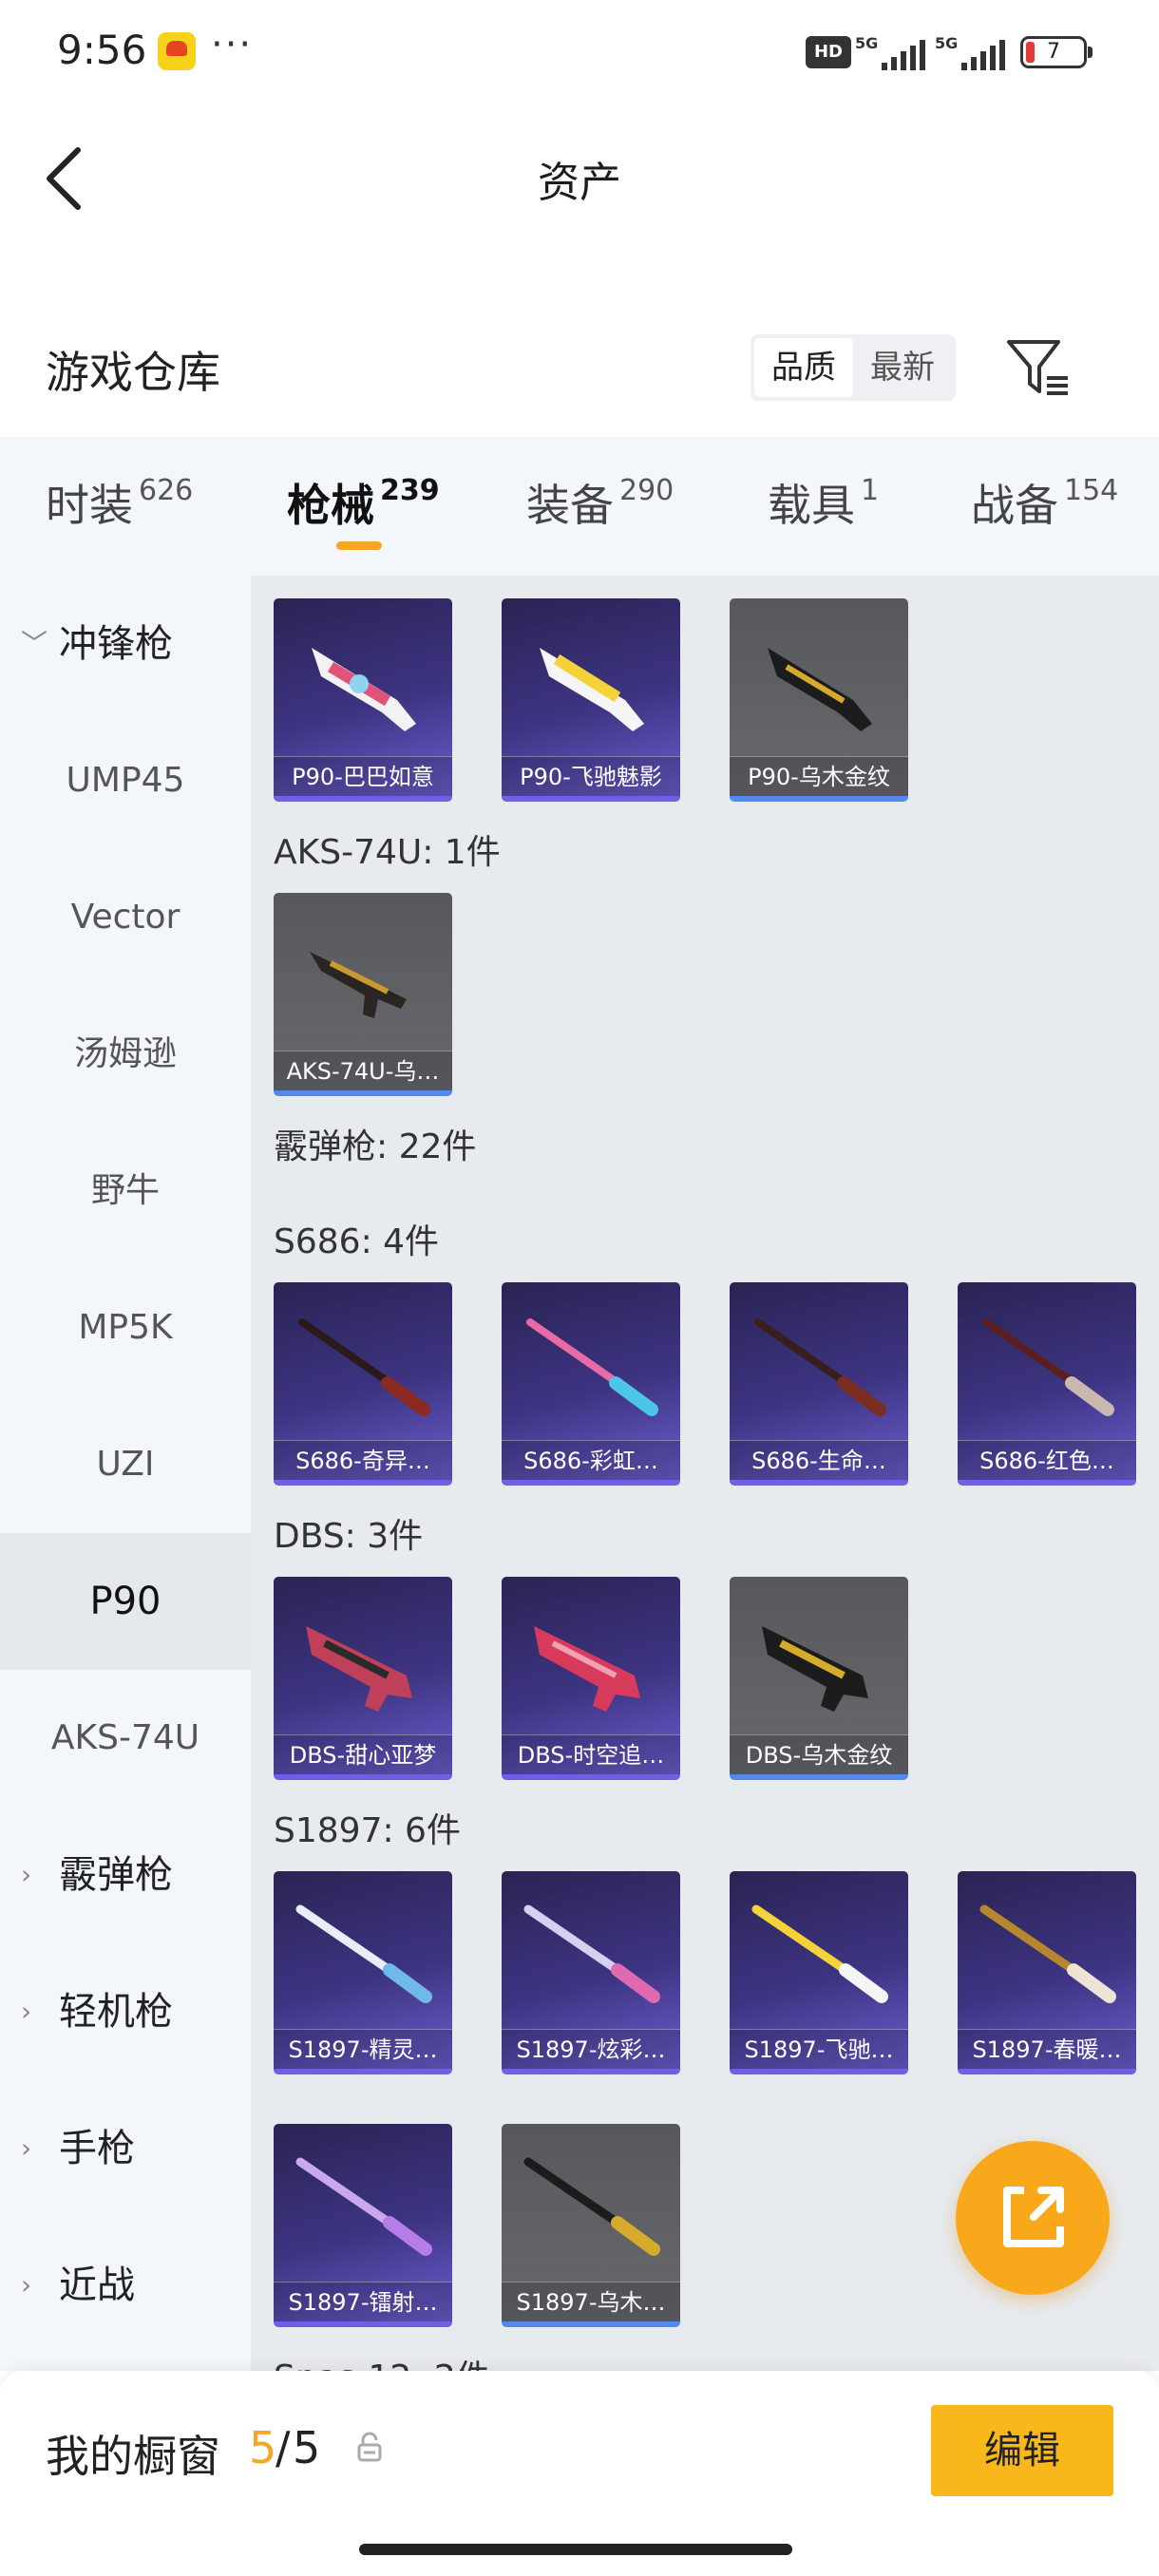 This screenshot has height=2576, width=1159. Describe the element at coordinates (125, 1464) in the screenshot. I see `sidebar-item-uzi: UZI` at that location.